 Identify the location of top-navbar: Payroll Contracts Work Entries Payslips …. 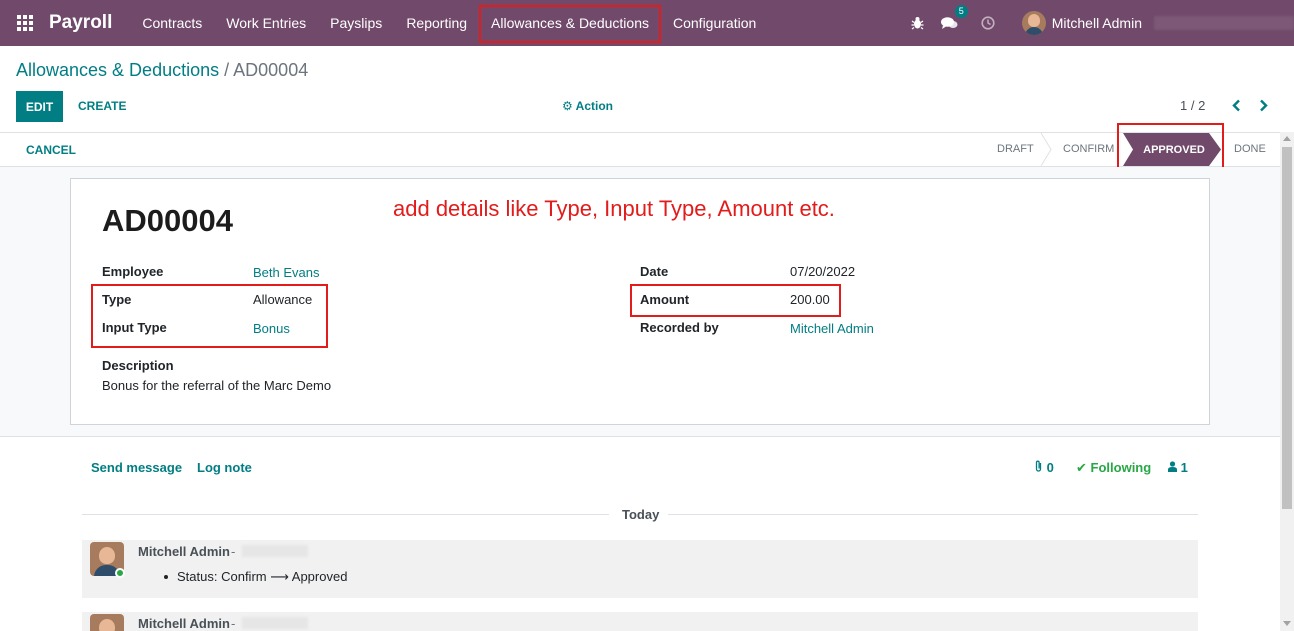
(647, 23).